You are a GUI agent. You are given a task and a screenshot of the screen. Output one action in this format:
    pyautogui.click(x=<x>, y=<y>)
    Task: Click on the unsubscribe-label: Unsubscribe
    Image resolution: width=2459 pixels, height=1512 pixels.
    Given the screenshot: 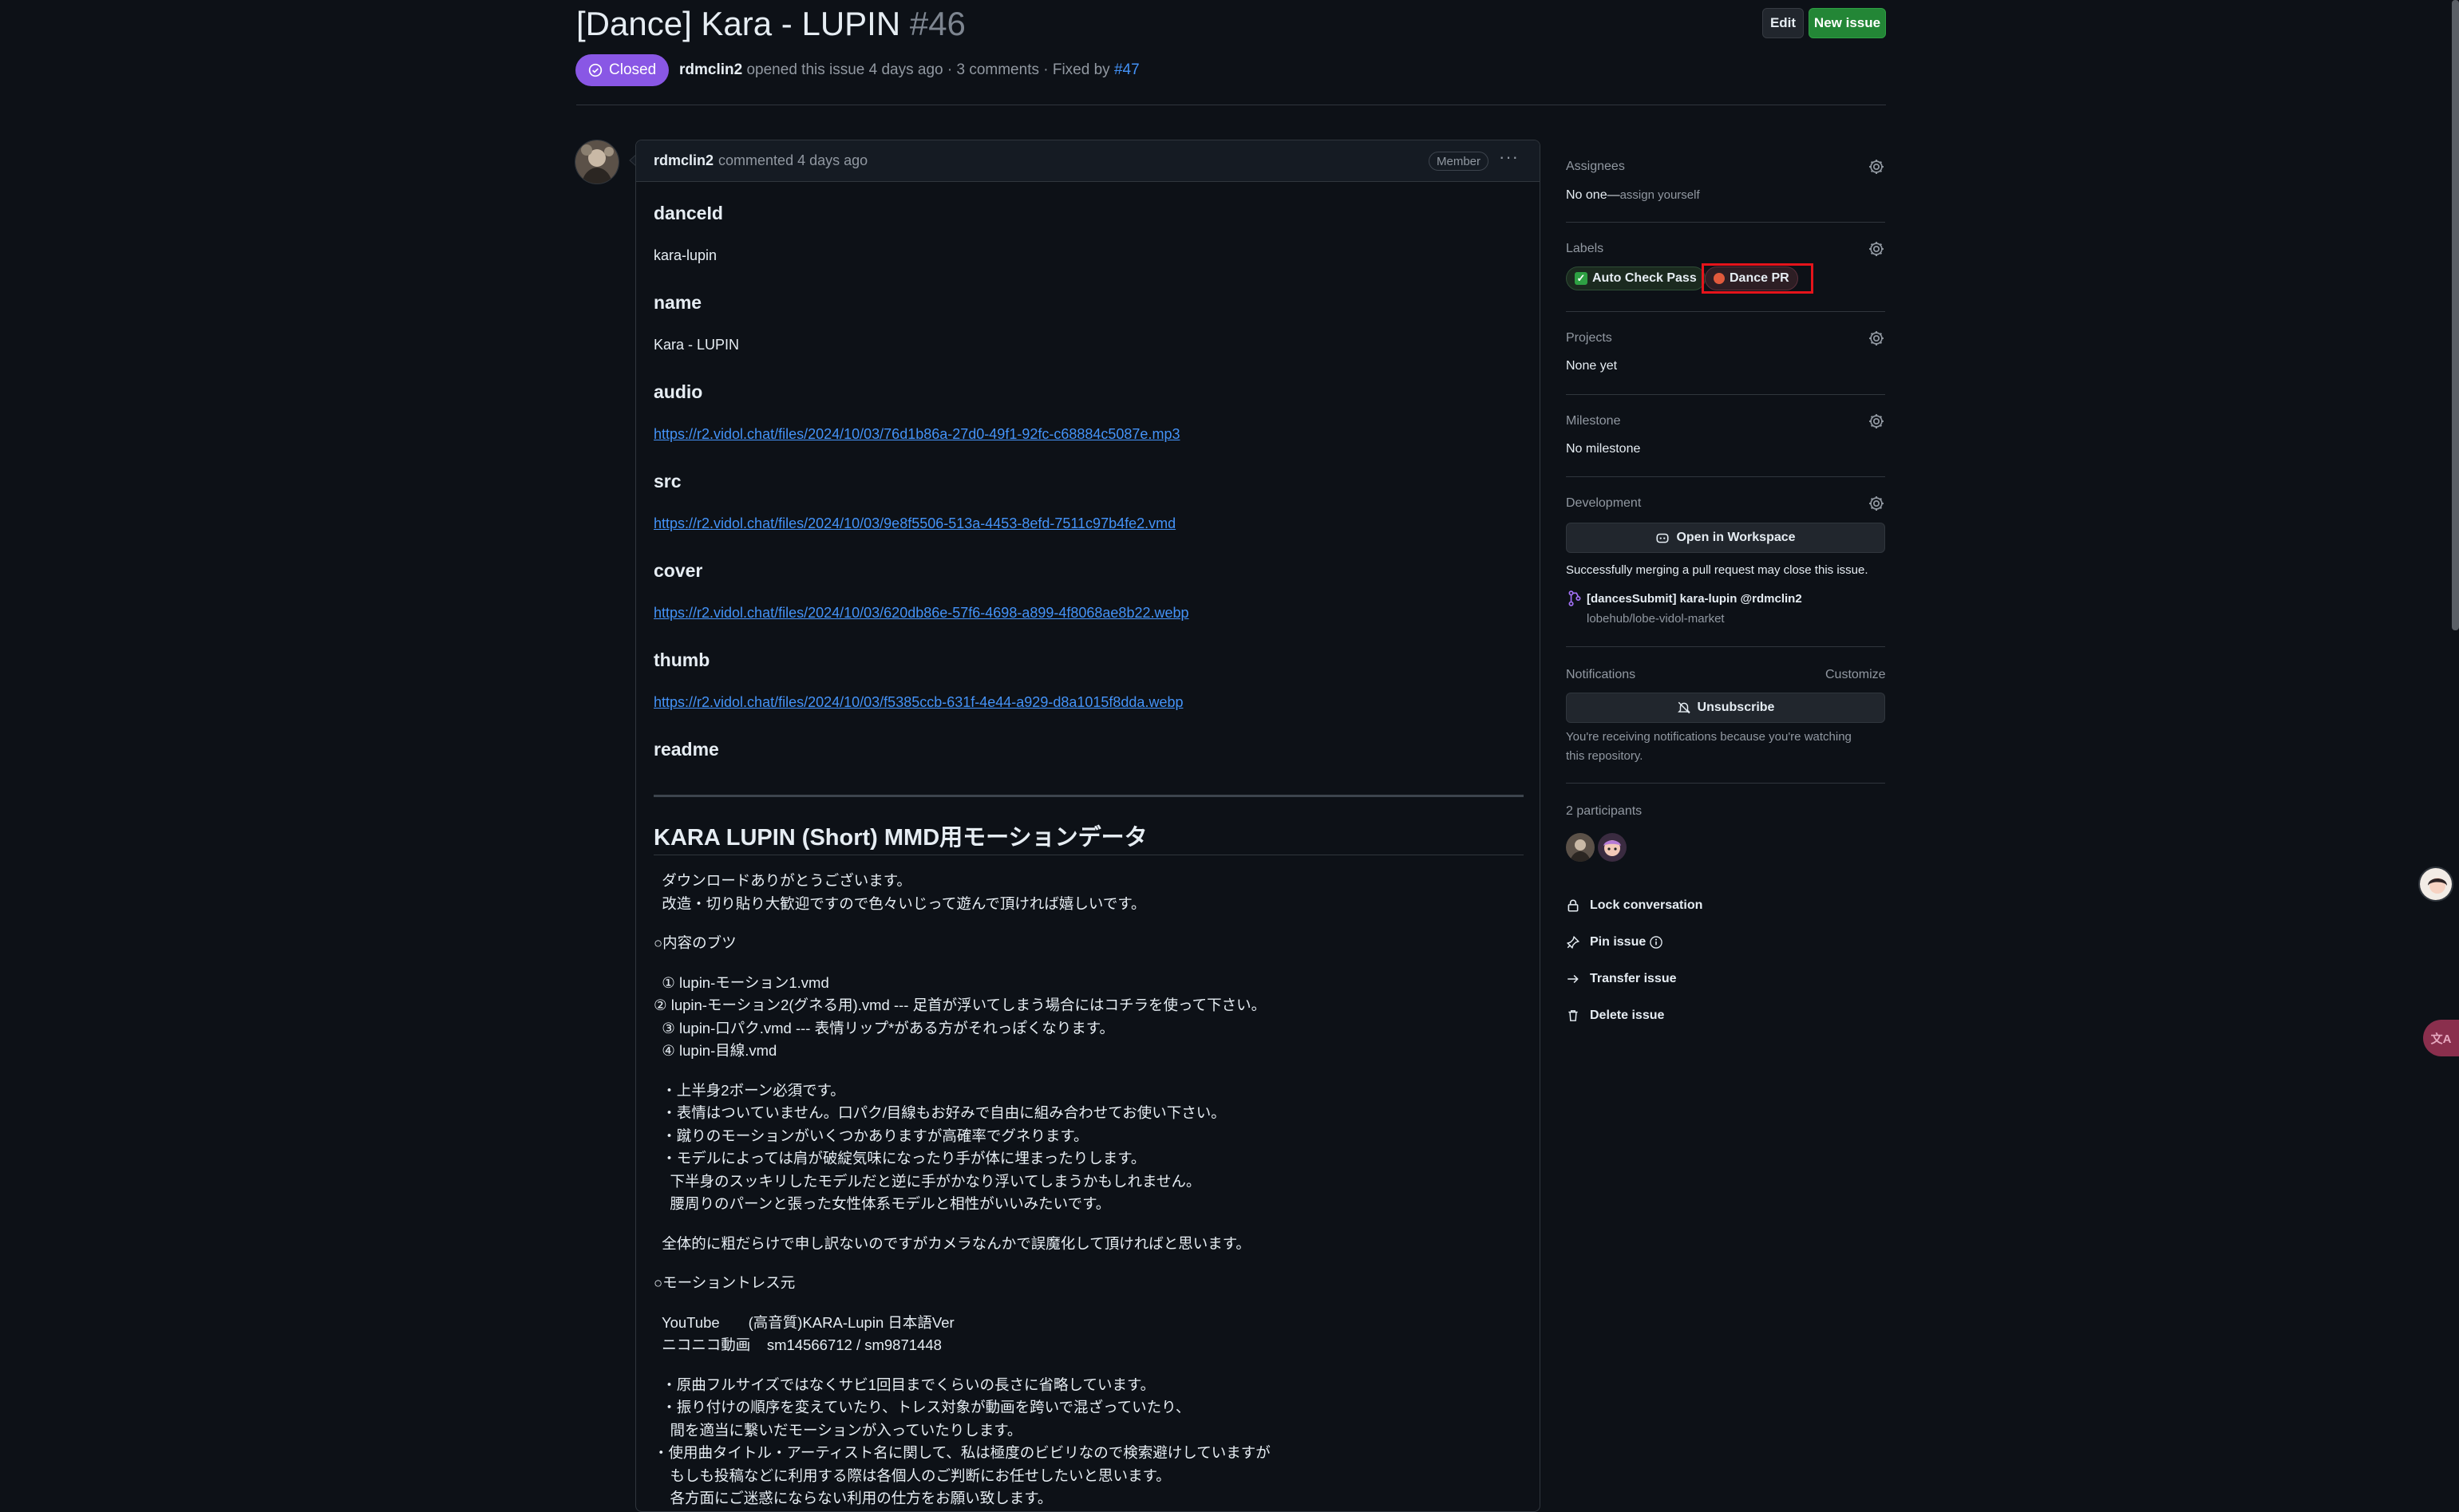 What is the action you would take?
    pyautogui.click(x=1736, y=707)
    